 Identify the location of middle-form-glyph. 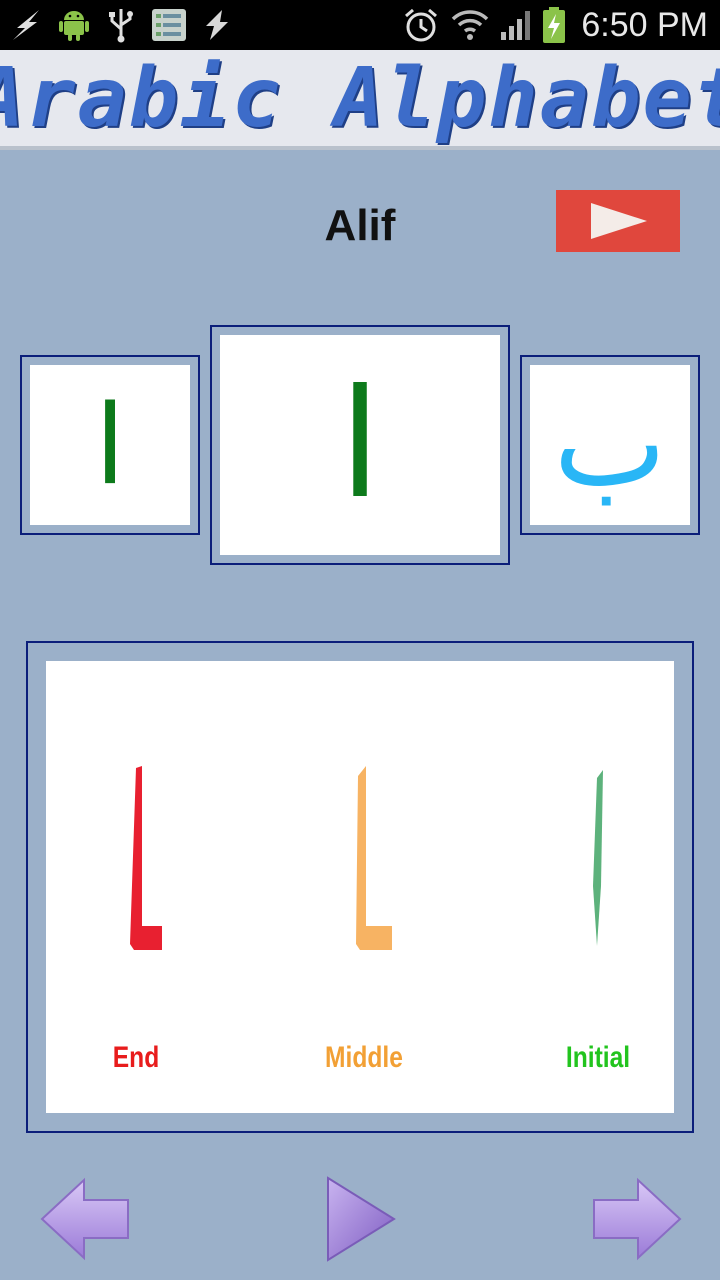
(364, 861).